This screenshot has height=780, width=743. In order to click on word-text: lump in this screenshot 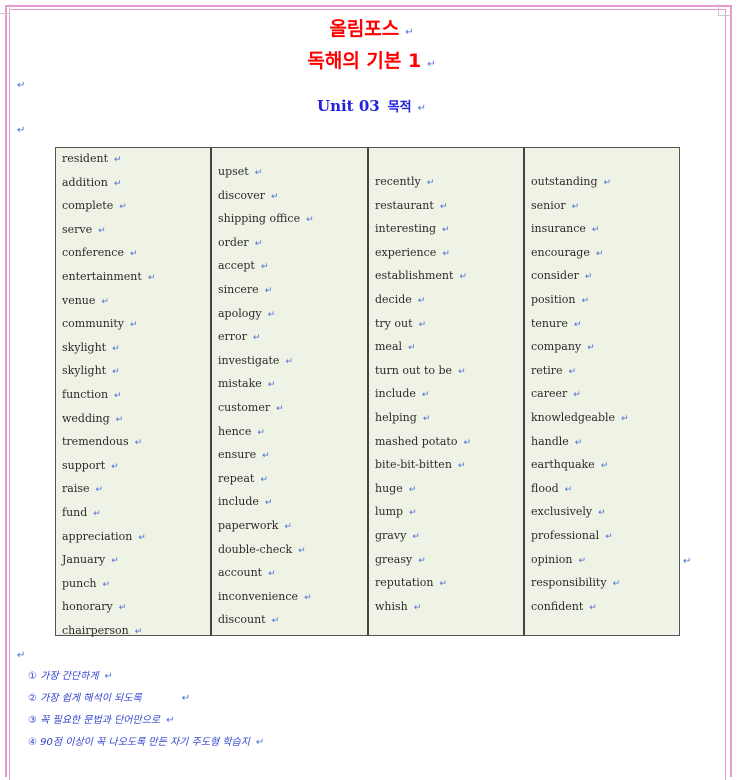, I will do `click(389, 512)`.